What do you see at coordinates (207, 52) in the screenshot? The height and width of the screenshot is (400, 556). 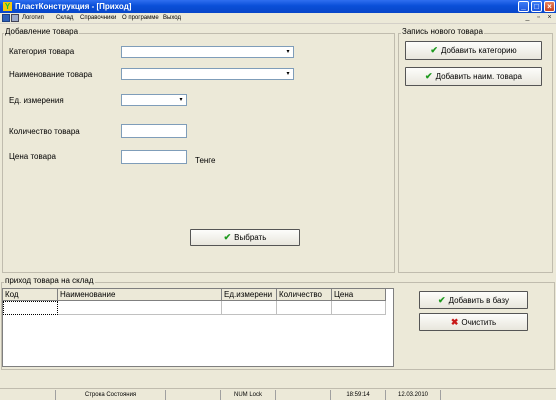 I see `category-combobox: ▾` at bounding box center [207, 52].